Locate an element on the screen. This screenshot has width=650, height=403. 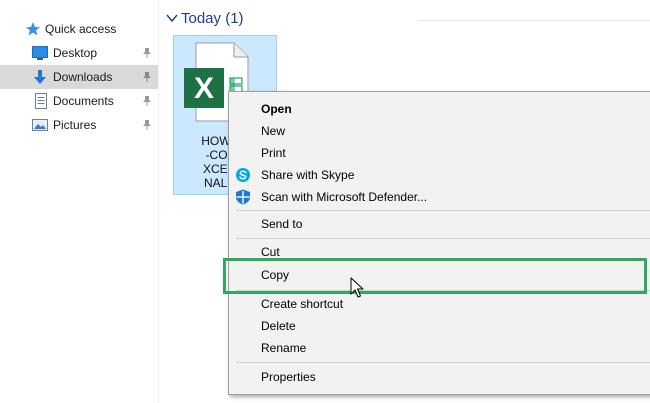
nav-item-documents: Documents is located at coordinates (79, 101).